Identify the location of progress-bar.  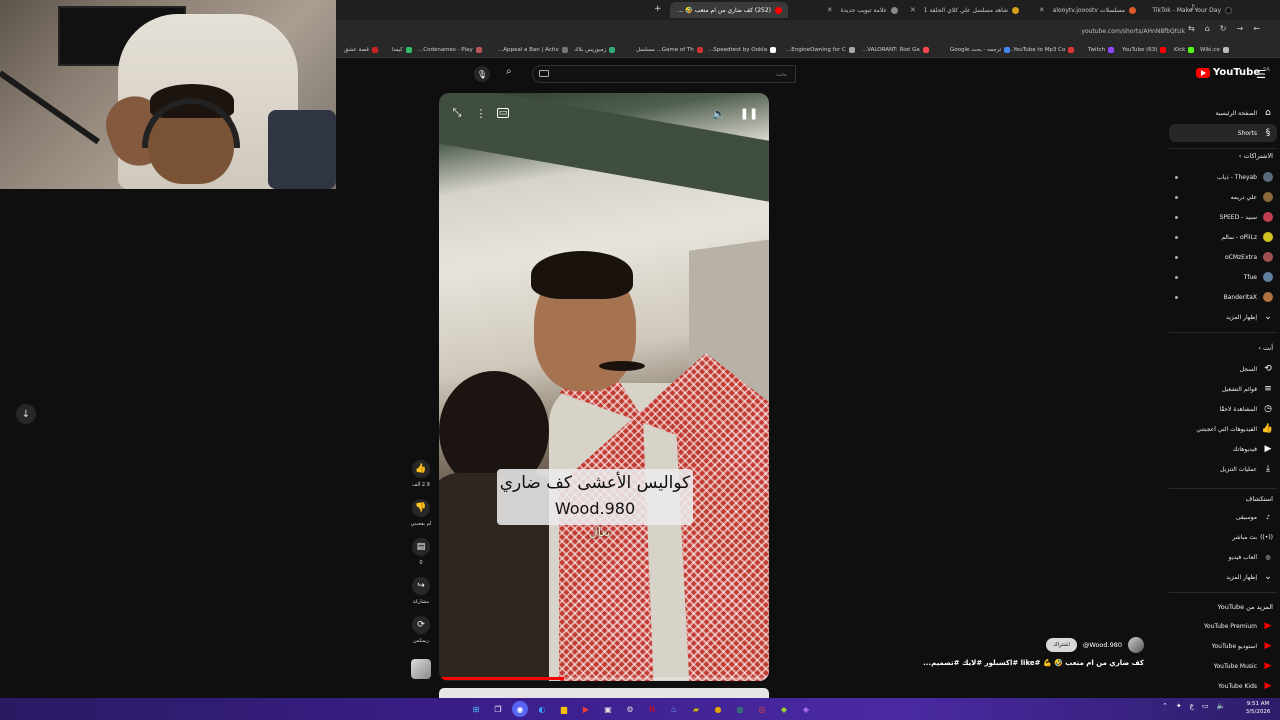
(604, 678).